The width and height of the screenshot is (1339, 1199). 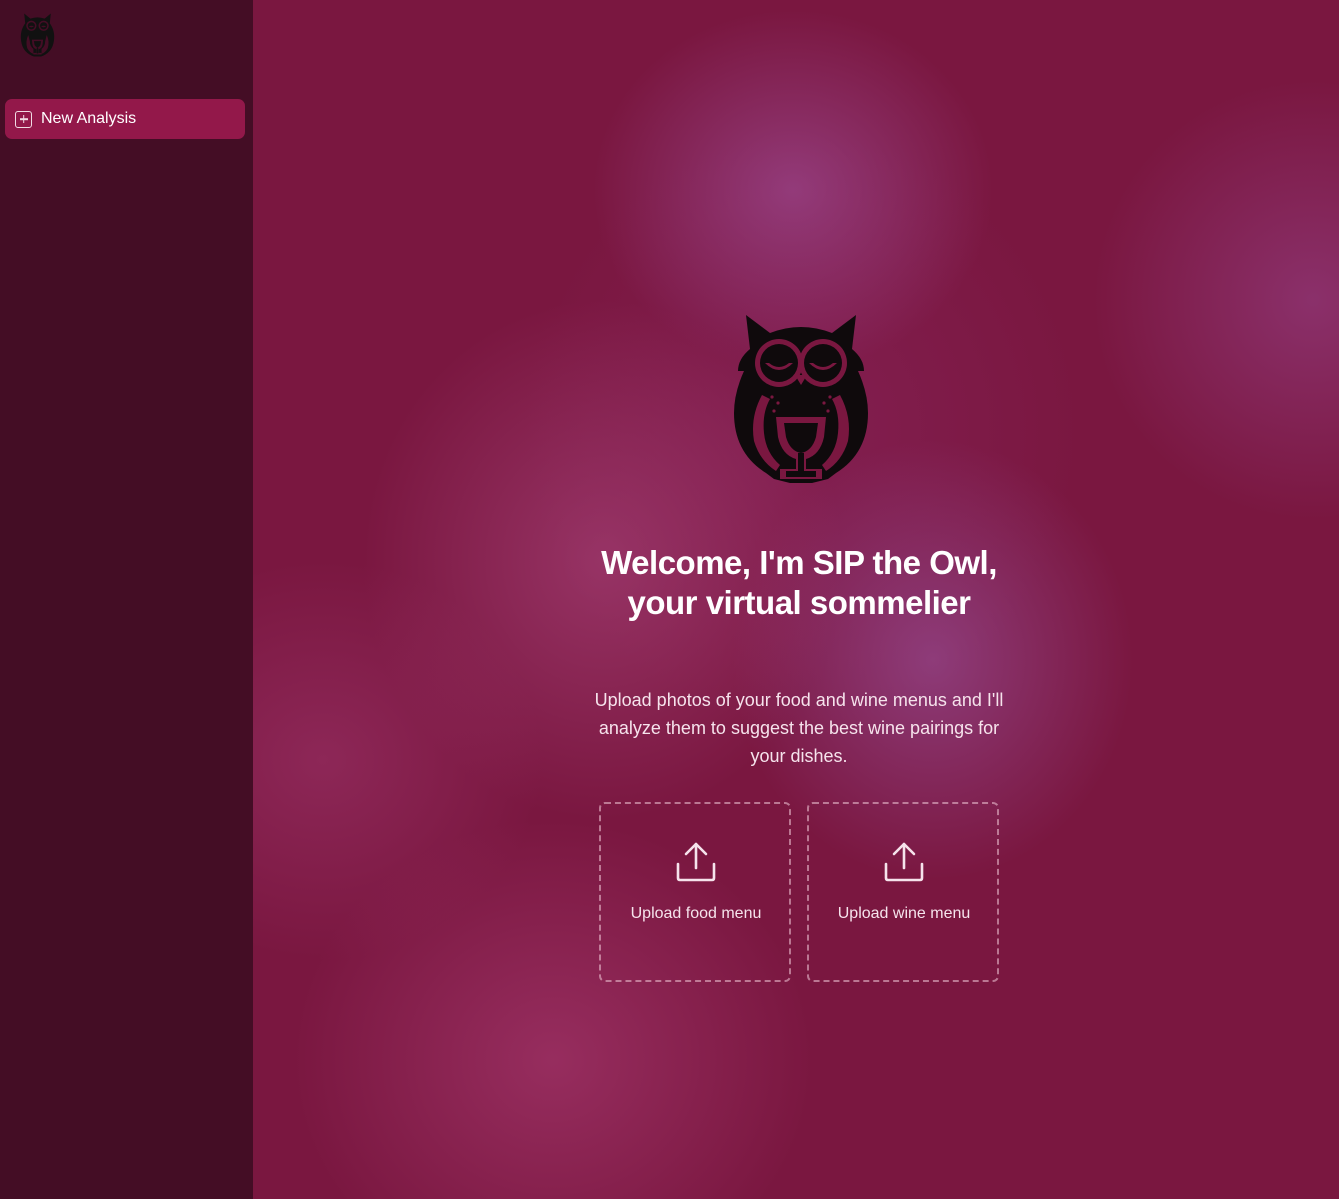 I want to click on upload-food-menu-label: Upload food menu, so click(x=696, y=913).